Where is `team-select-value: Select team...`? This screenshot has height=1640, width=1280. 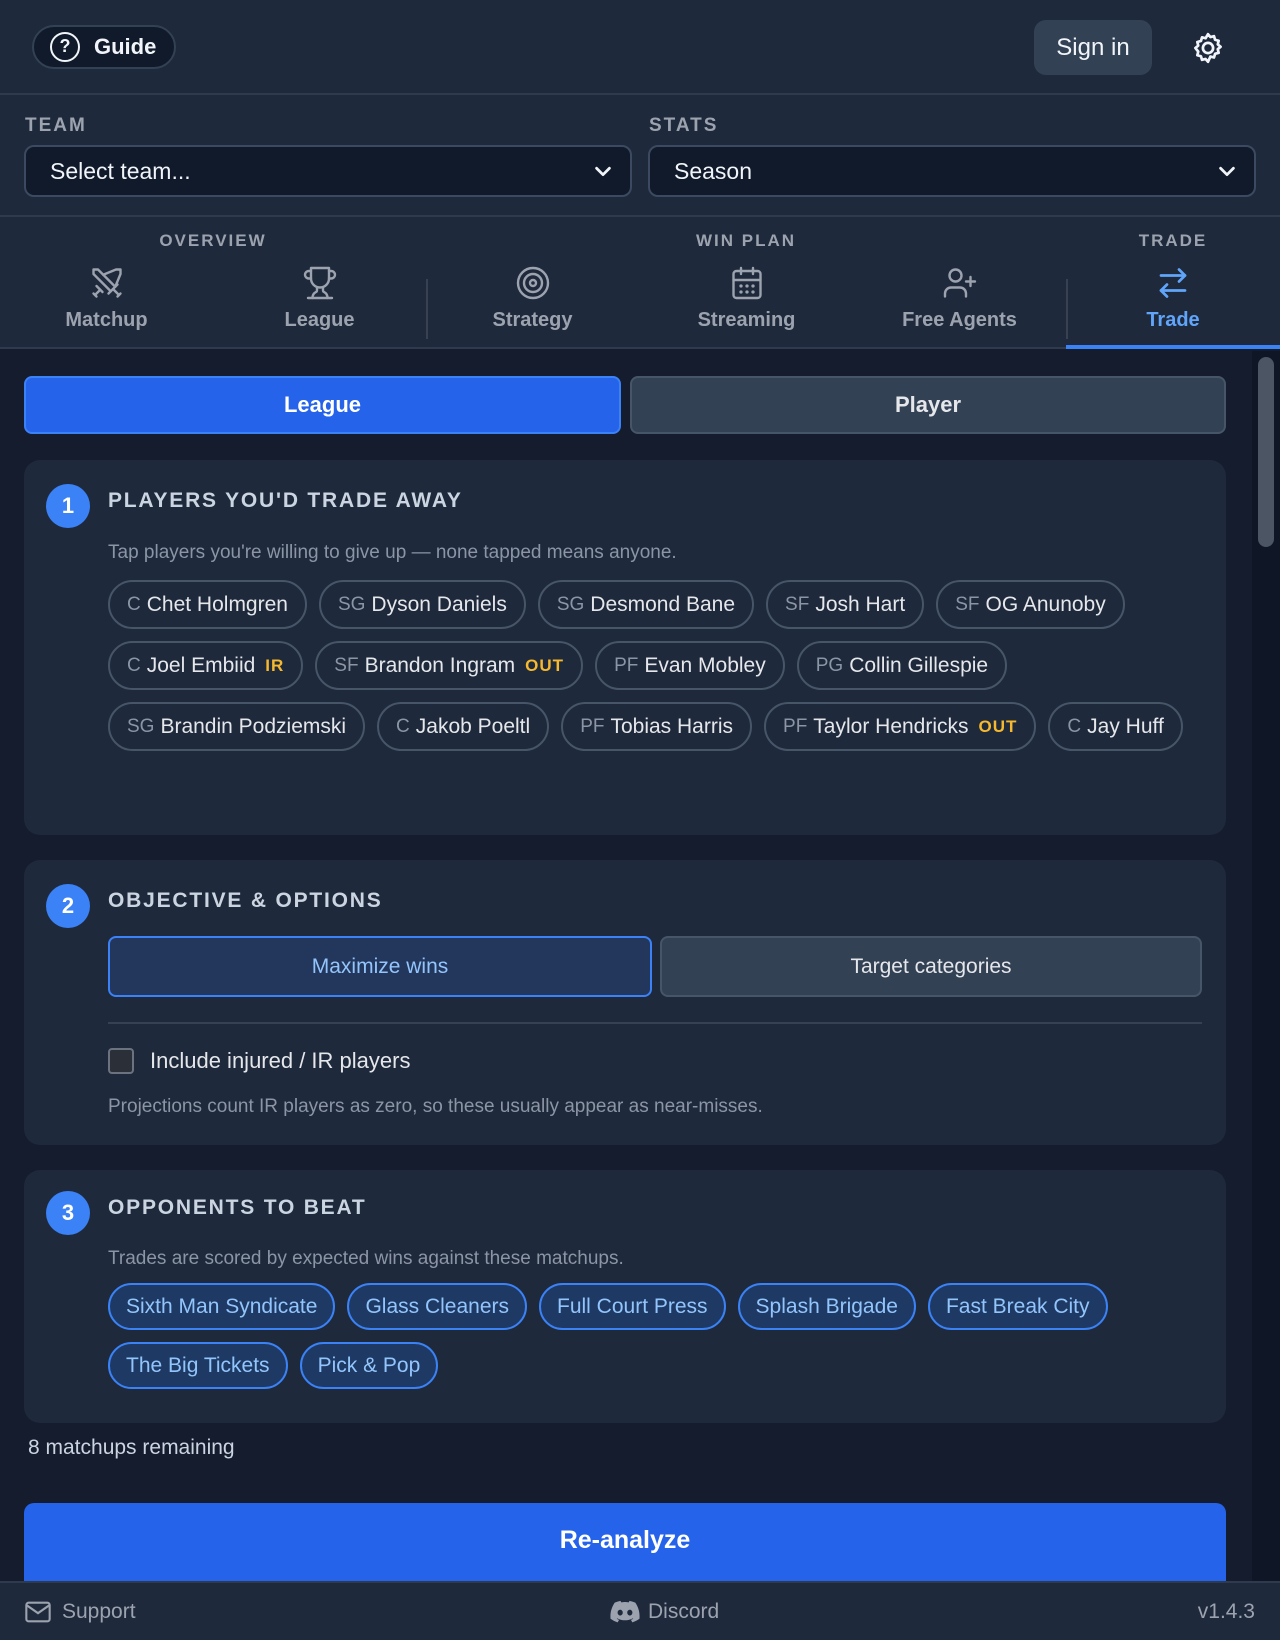
team-select-value: Select team... is located at coordinates (120, 170).